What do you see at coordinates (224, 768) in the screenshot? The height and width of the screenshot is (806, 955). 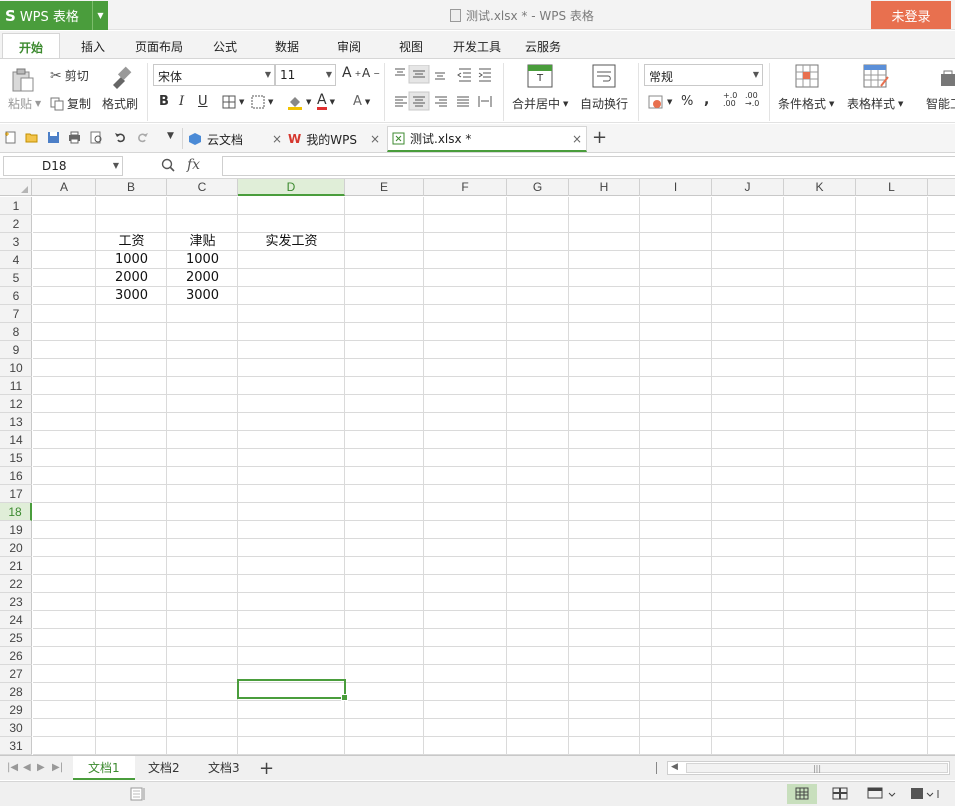 I see `sheet-tab-3: 文档3` at bounding box center [224, 768].